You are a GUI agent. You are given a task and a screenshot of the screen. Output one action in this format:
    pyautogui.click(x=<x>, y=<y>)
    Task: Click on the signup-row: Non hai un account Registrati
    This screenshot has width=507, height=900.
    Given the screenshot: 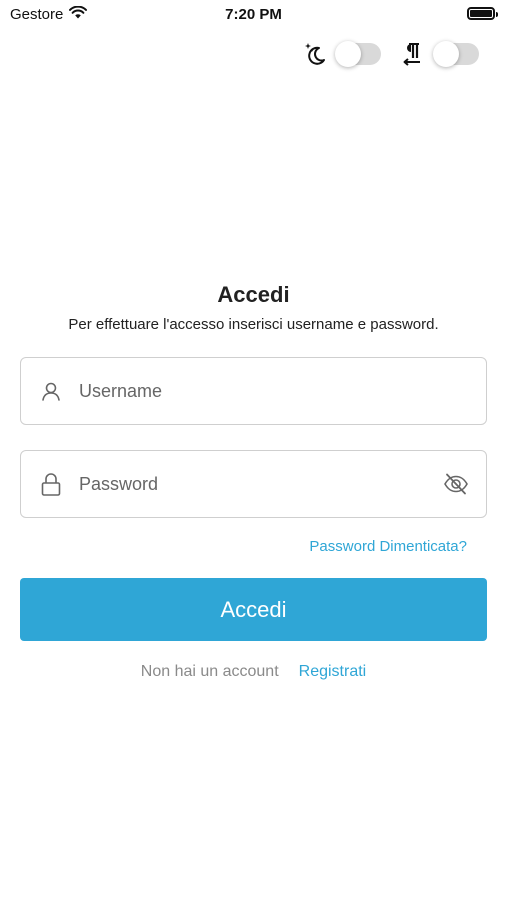 What is the action you would take?
    pyautogui.click(x=253, y=672)
    